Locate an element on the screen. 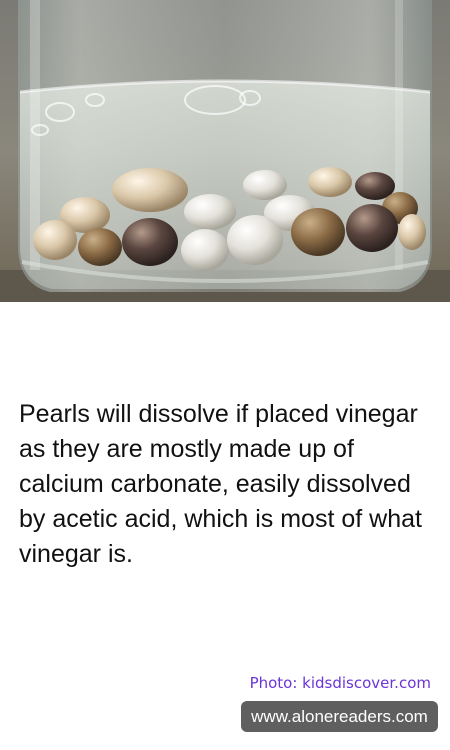 The width and height of the screenshot is (450, 750). watermark-badge: www.alonereaders.com is located at coordinates (339, 716).